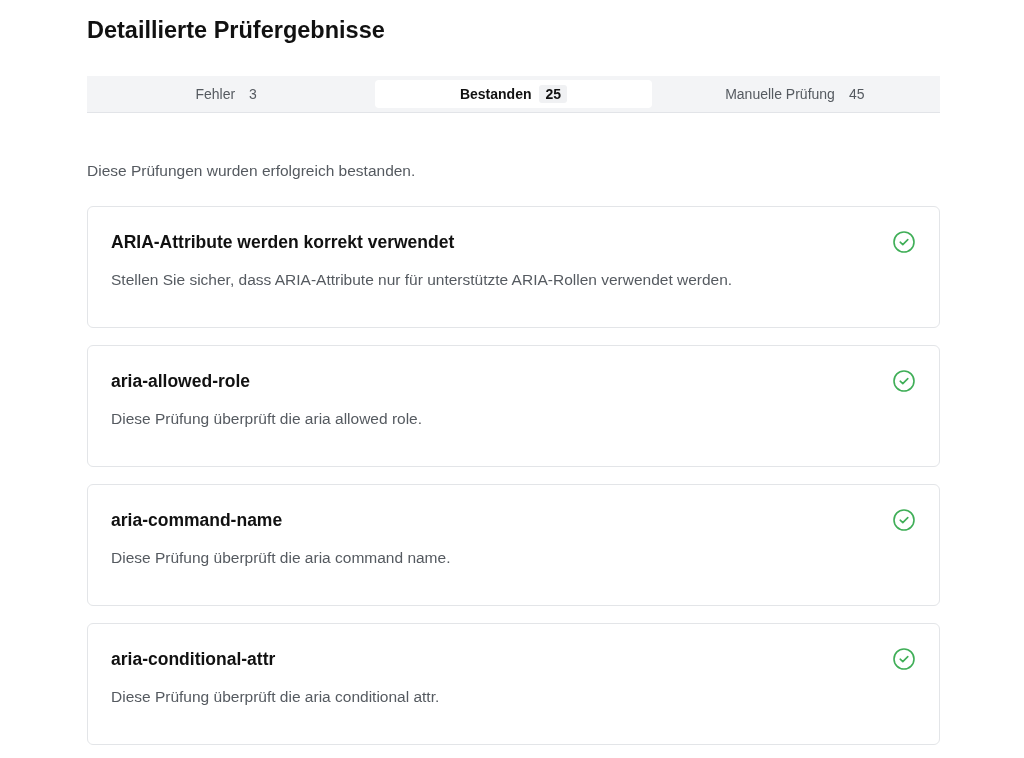 The image size is (1024, 758). Describe the element at coordinates (194, 659) in the screenshot. I see `check-title: aria-conditional-attr` at that location.